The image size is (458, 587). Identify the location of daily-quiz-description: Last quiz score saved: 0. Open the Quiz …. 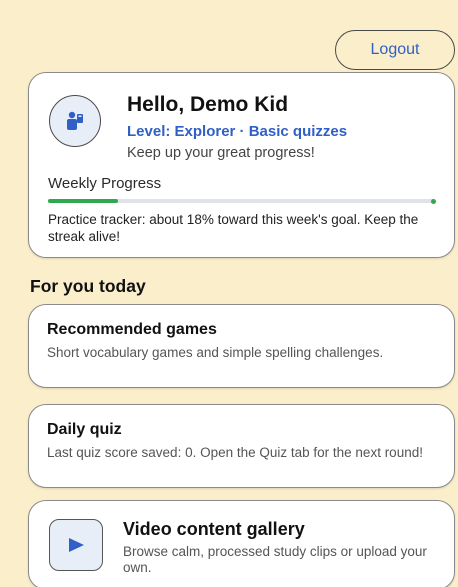
(235, 452).